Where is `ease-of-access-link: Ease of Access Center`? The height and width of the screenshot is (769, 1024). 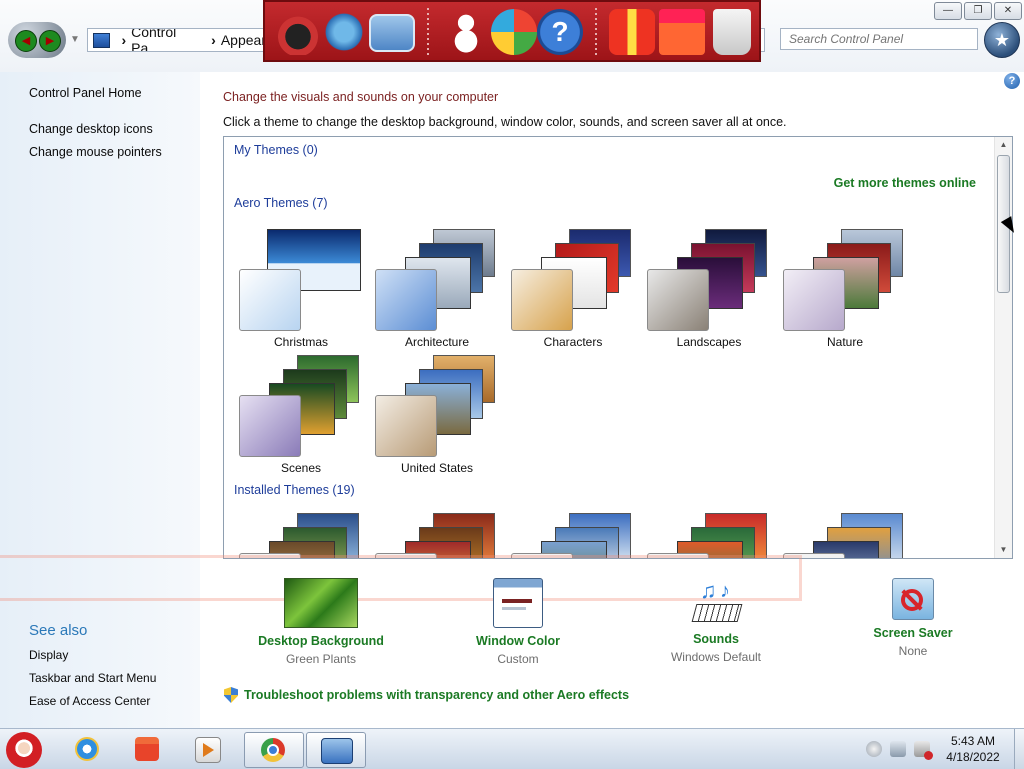
ease-of-access-link: Ease of Access Center is located at coordinates (89, 701).